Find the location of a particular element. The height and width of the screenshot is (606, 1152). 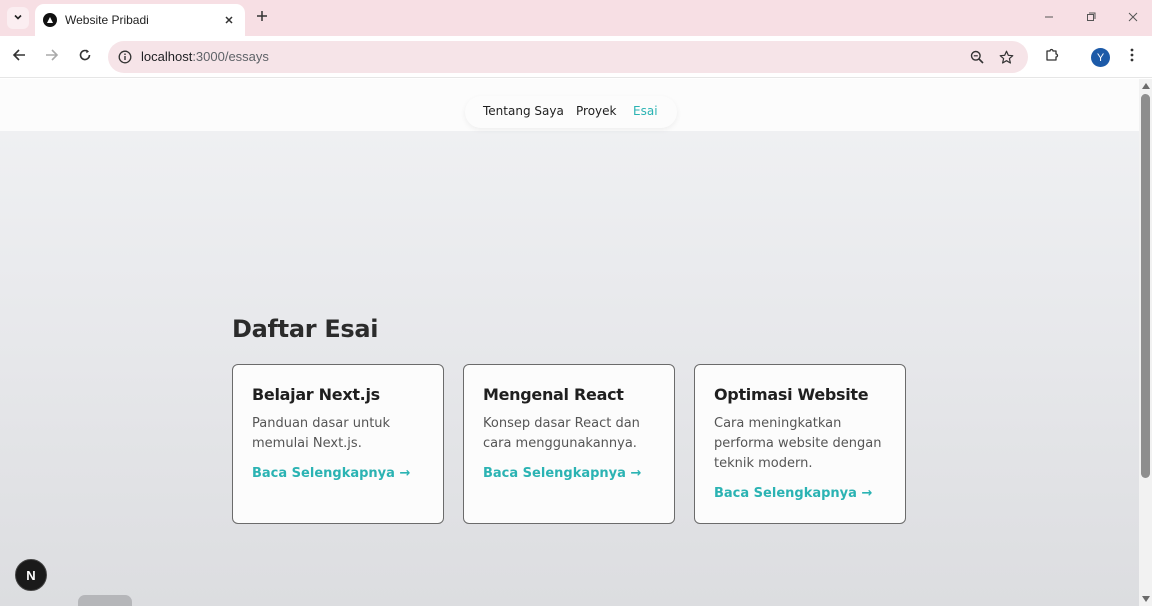

back-button is located at coordinates (19, 57).